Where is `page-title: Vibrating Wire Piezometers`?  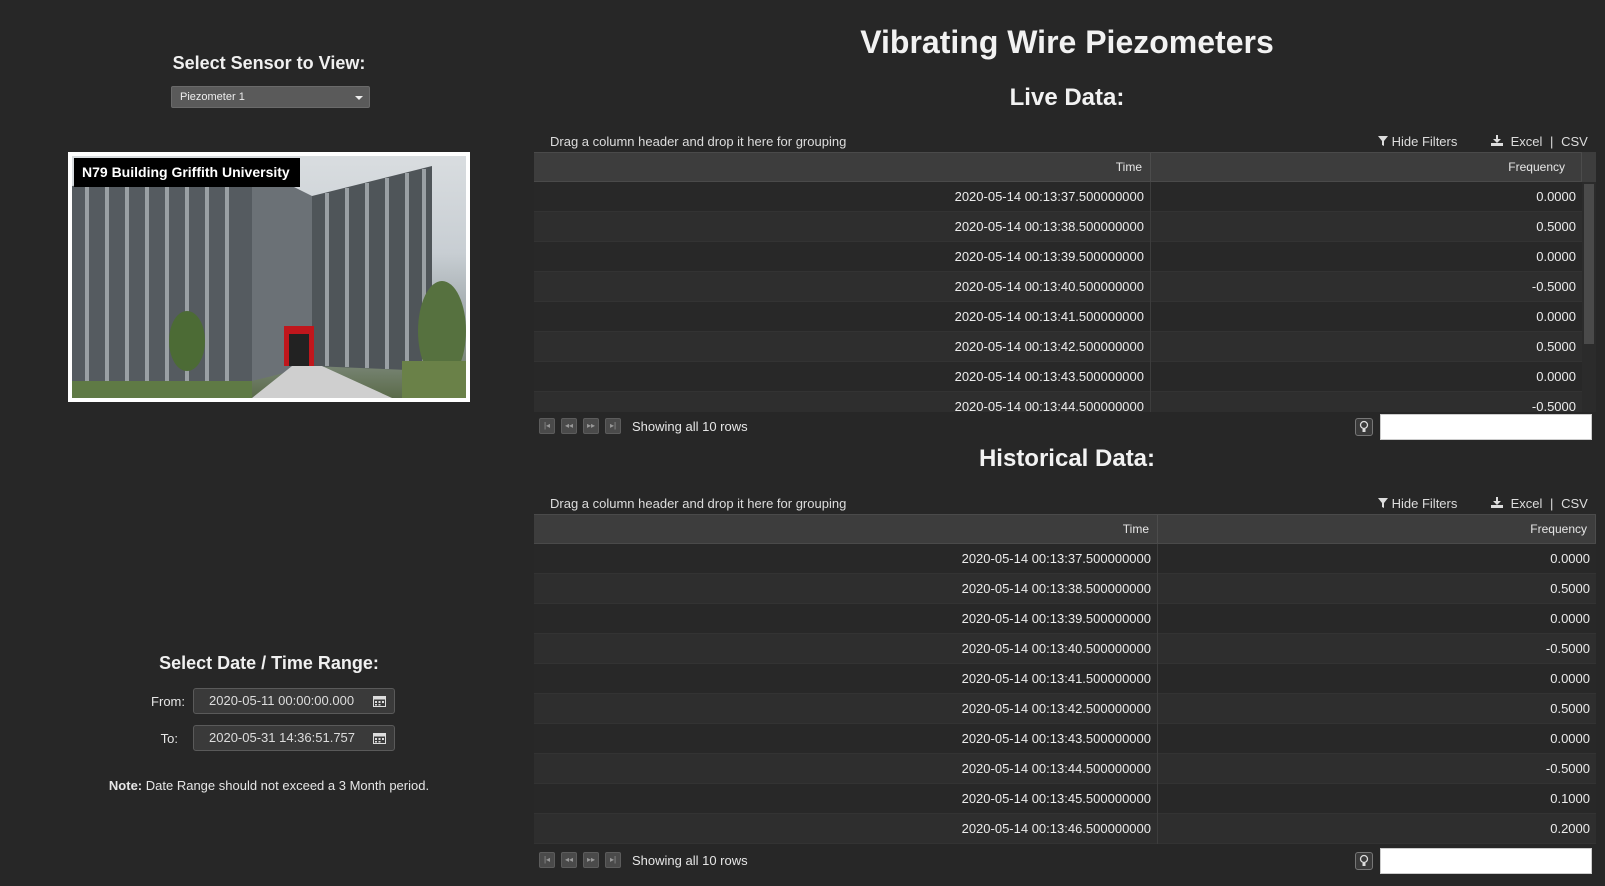
page-title: Vibrating Wire Piezometers is located at coordinates (1067, 42).